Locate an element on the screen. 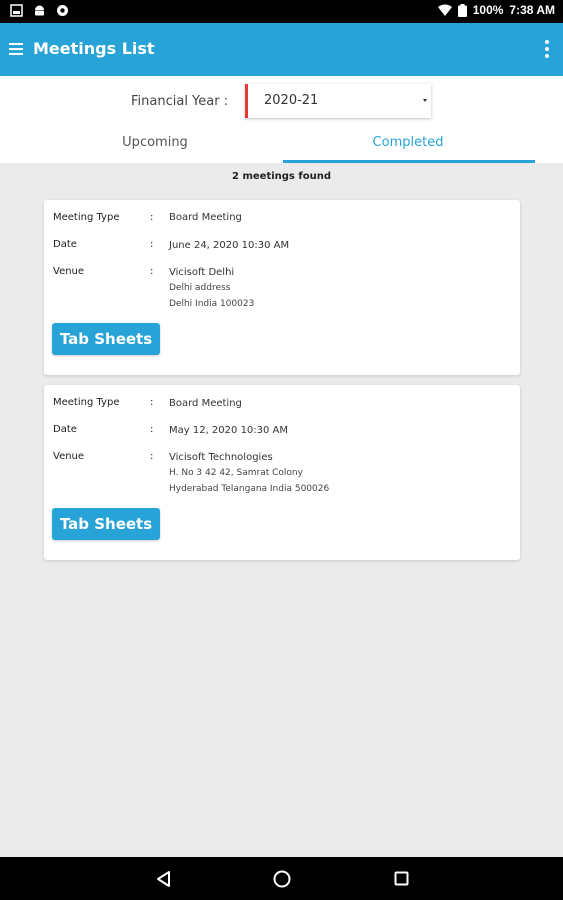 The image size is (563, 900). date-value: May 12, 2020 10:30 AM is located at coordinates (229, 430).